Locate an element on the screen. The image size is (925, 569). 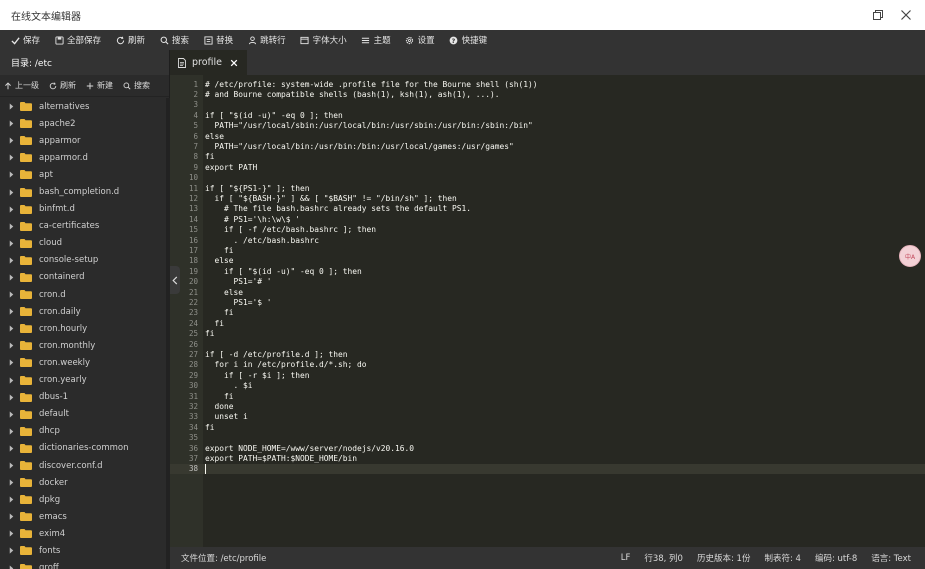
code-line: 27 if [ -d /etc/profile.d ]; then is located at coordinates (547, 354).